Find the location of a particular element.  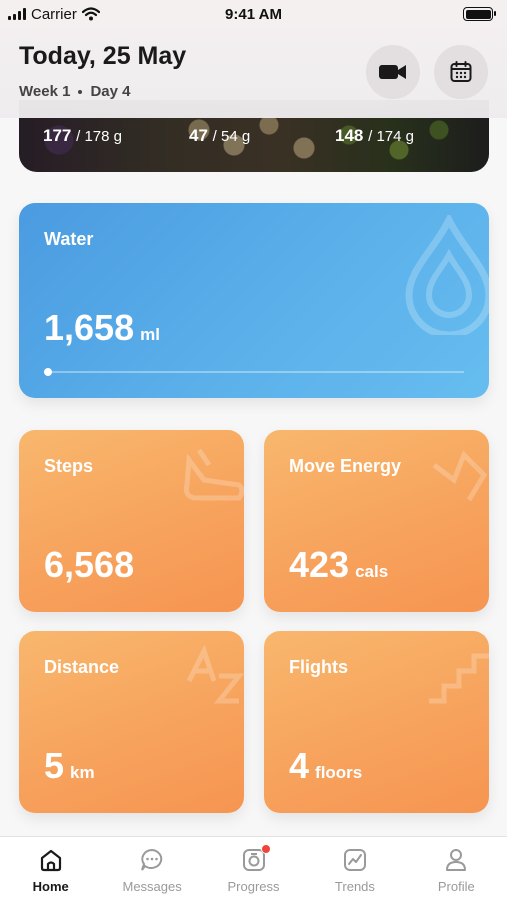

macro-value: 47 is located at coordinates (198, 135).